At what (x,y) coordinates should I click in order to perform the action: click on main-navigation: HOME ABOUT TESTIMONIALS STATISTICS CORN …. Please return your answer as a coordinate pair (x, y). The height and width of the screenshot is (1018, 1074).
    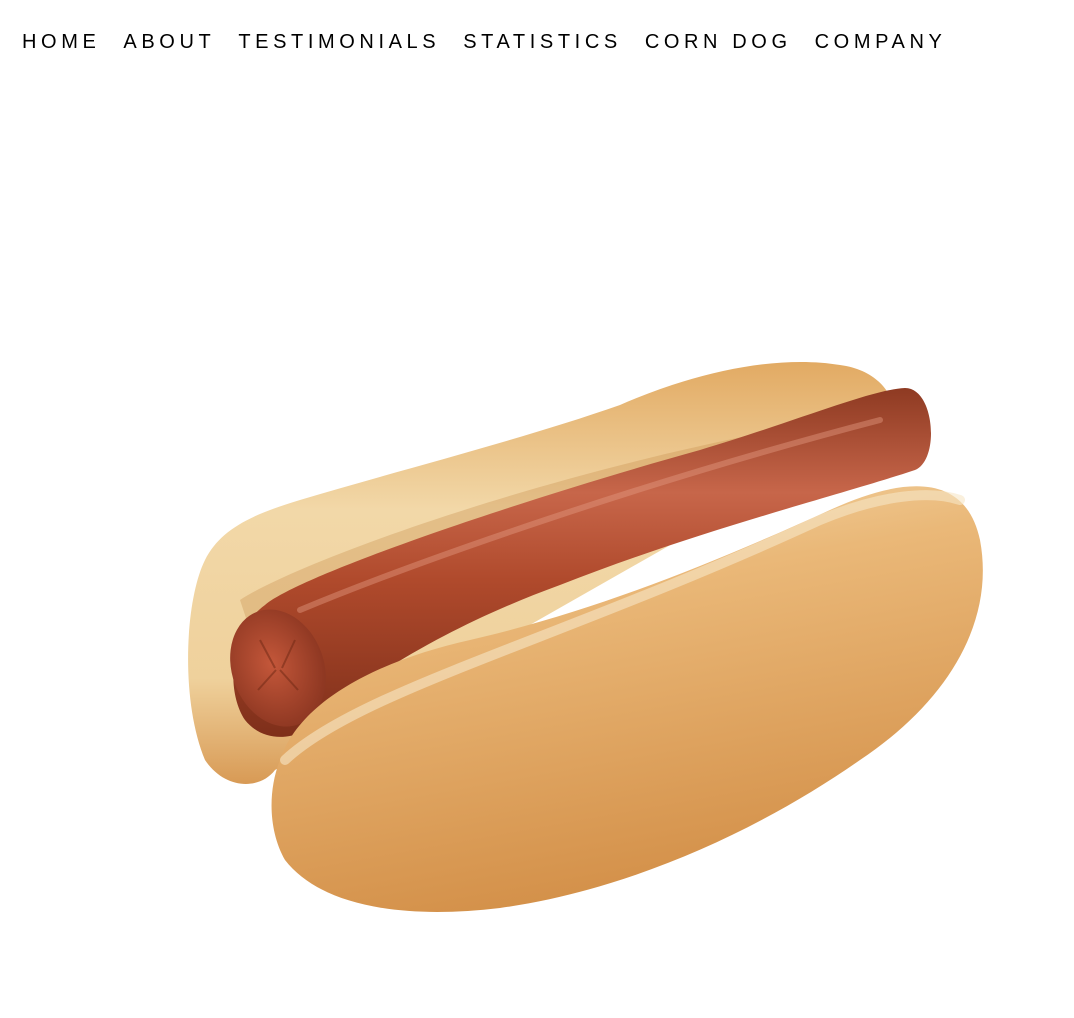
    Looking at the image, I should click on (495, 42).